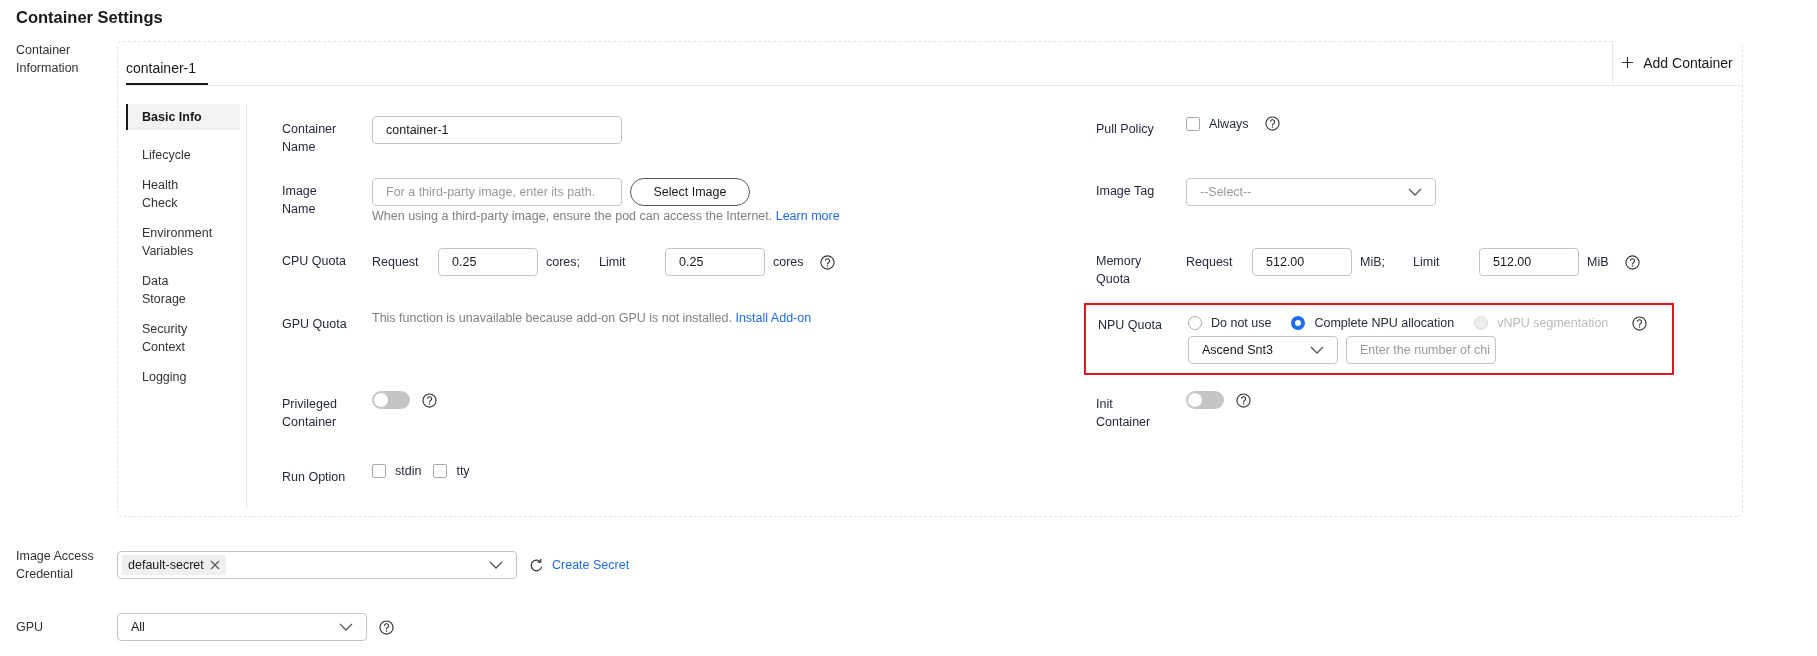 This screenshot has height=656, width=1817. I want to click on plus-icon, so click(1628, 62).